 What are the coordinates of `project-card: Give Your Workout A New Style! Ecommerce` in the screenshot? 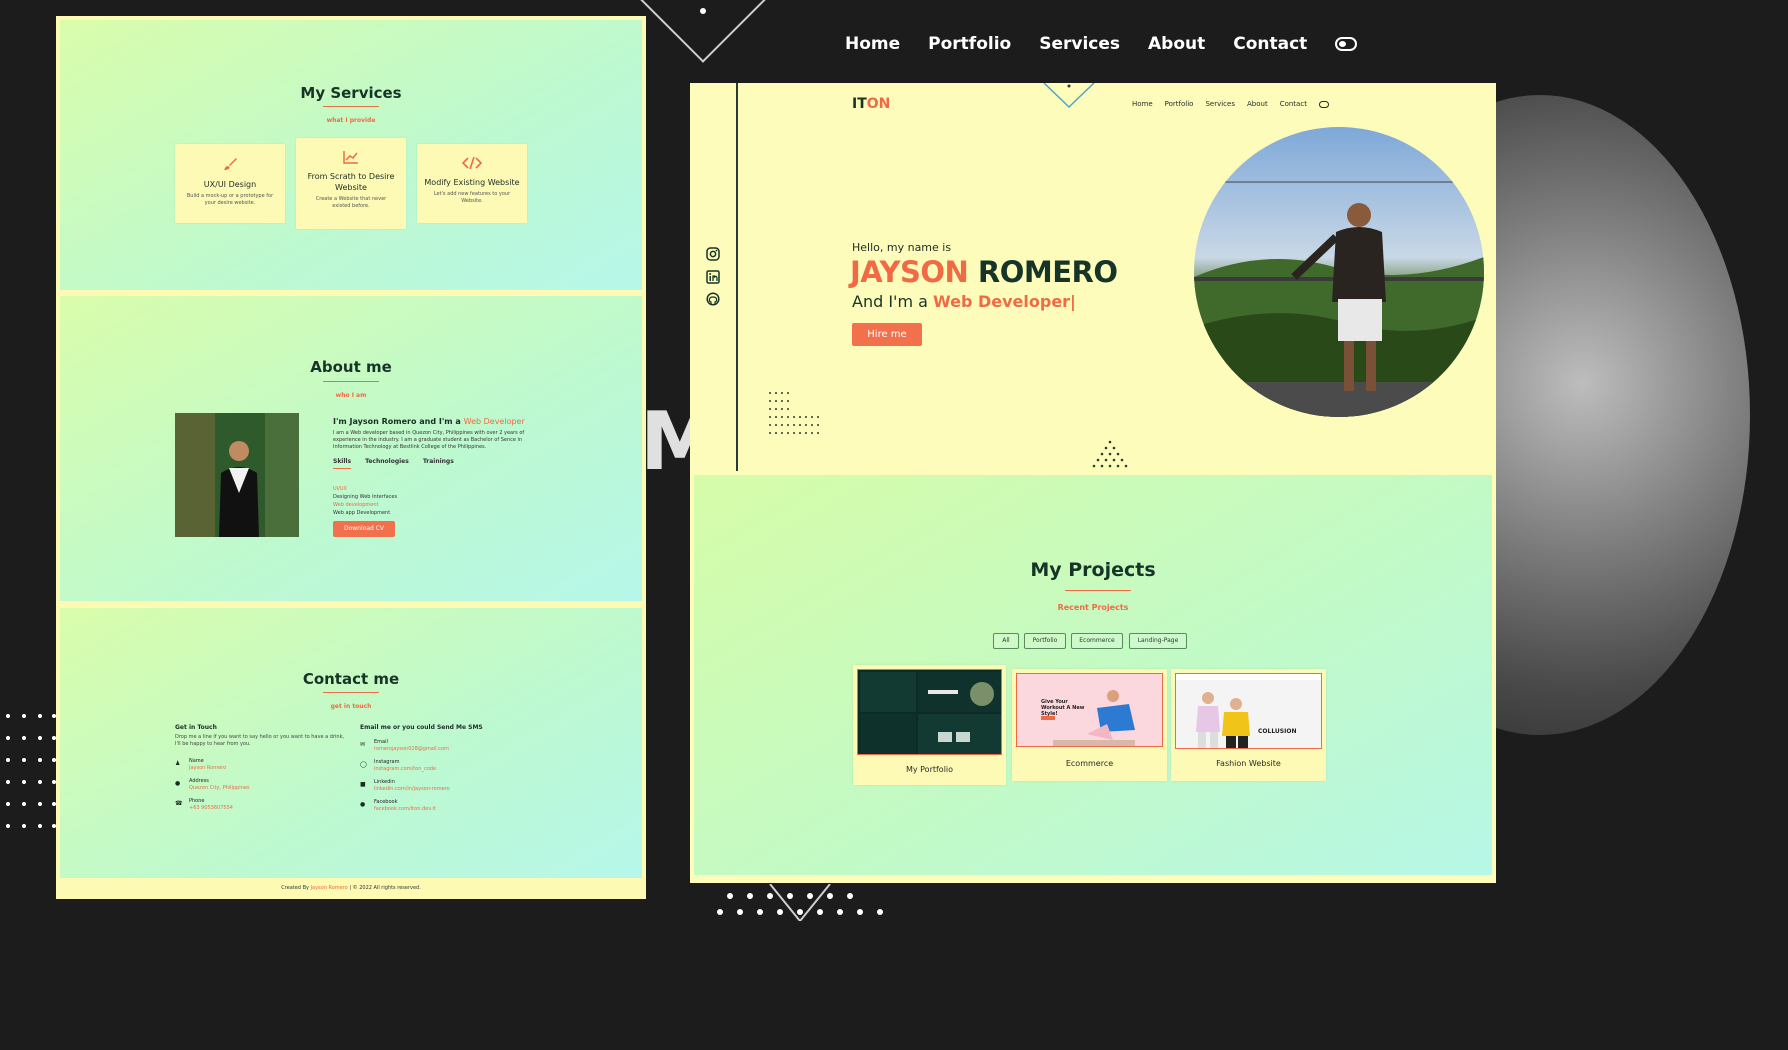 It's located at (1089, 725).